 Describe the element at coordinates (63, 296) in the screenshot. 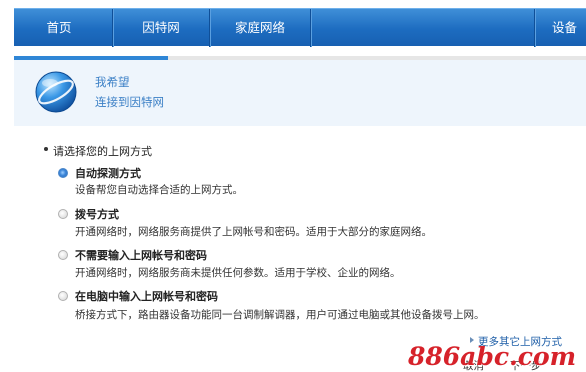

I see `radio-pc-dialup` at that location.